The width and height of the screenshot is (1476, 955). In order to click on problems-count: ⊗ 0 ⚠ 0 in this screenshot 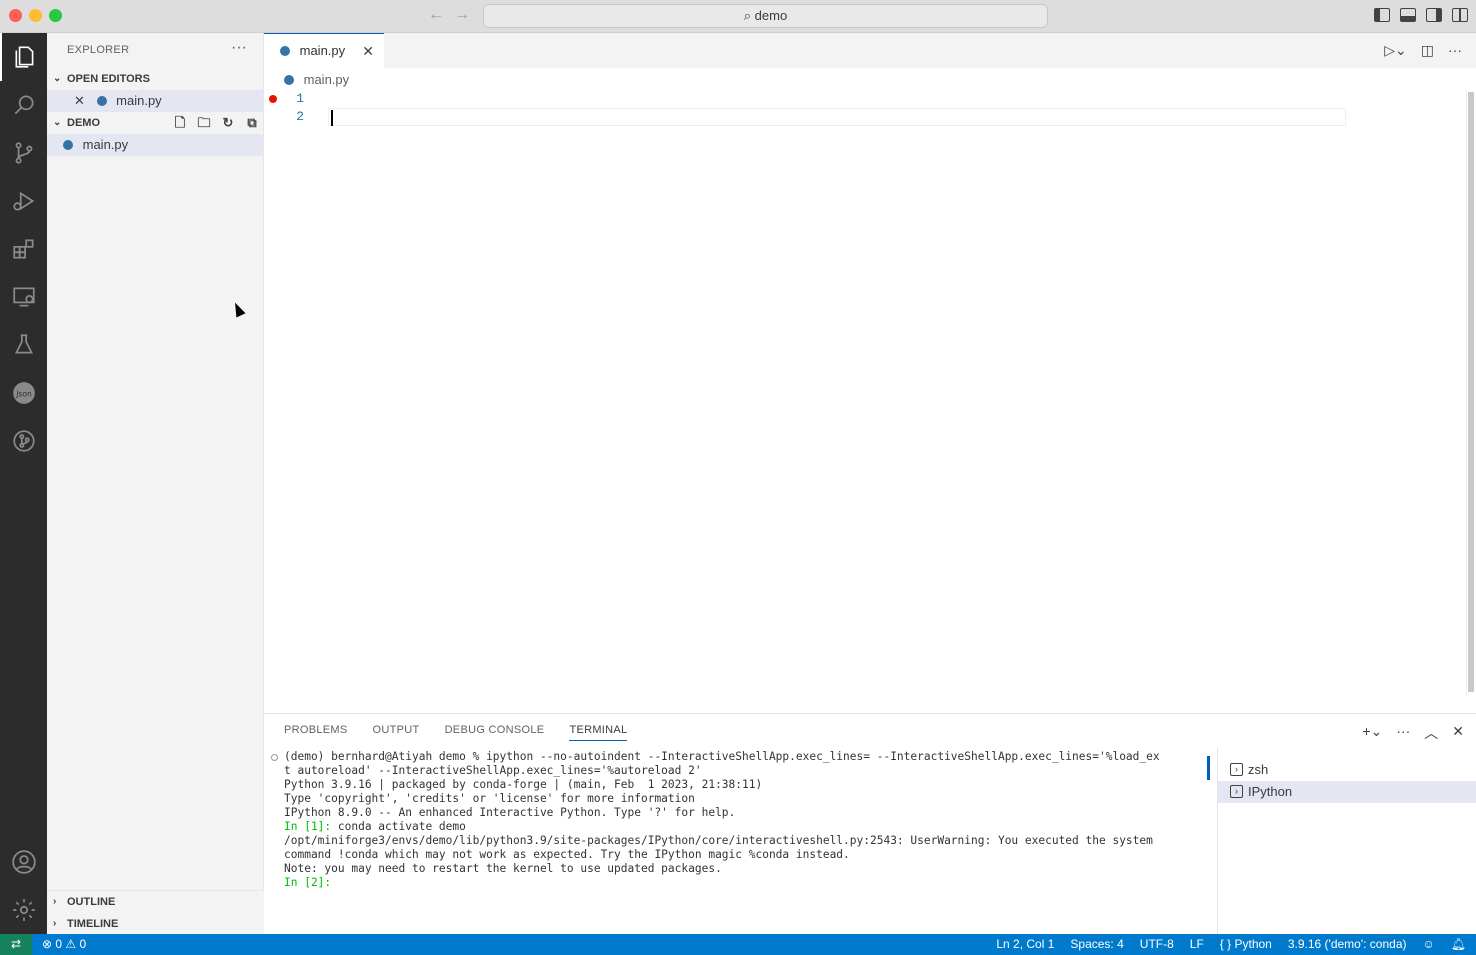, I will do `click(64, 944)`.